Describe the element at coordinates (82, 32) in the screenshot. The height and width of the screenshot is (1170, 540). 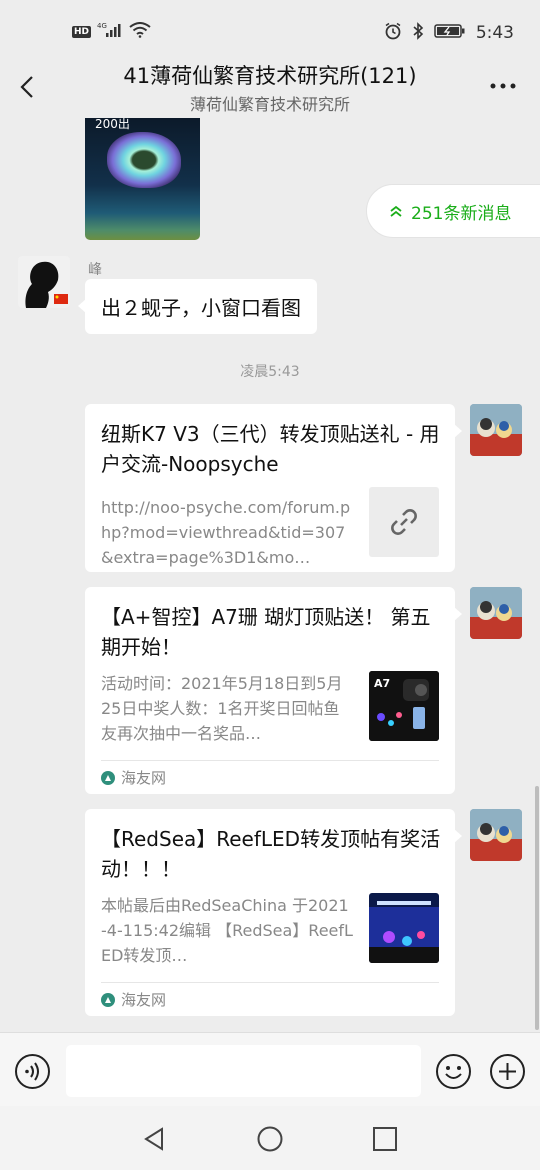
I see `hd-badge: HD` at that location.